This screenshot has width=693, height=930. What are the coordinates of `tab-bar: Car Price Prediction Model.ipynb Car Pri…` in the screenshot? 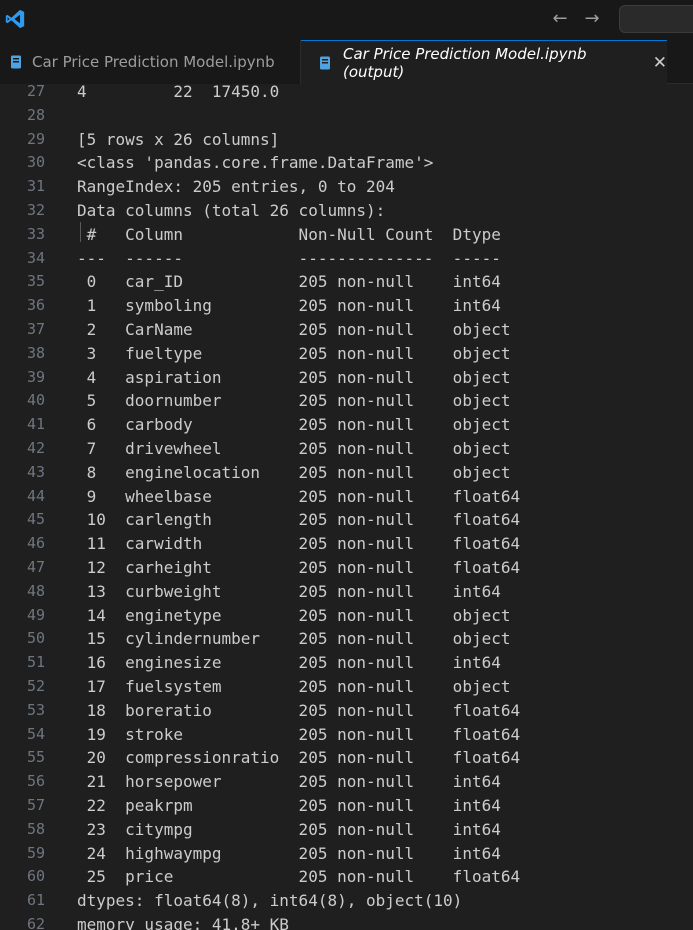 It's located at (346, 62).